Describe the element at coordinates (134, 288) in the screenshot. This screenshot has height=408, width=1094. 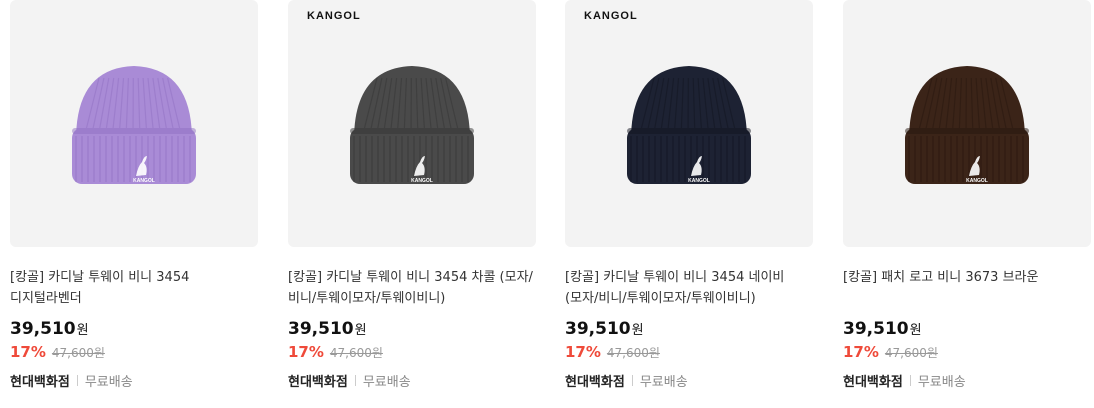
I see `product-title: [캉골] 카디날 투웨이 비니 3454 디지털라벤더` at that location.